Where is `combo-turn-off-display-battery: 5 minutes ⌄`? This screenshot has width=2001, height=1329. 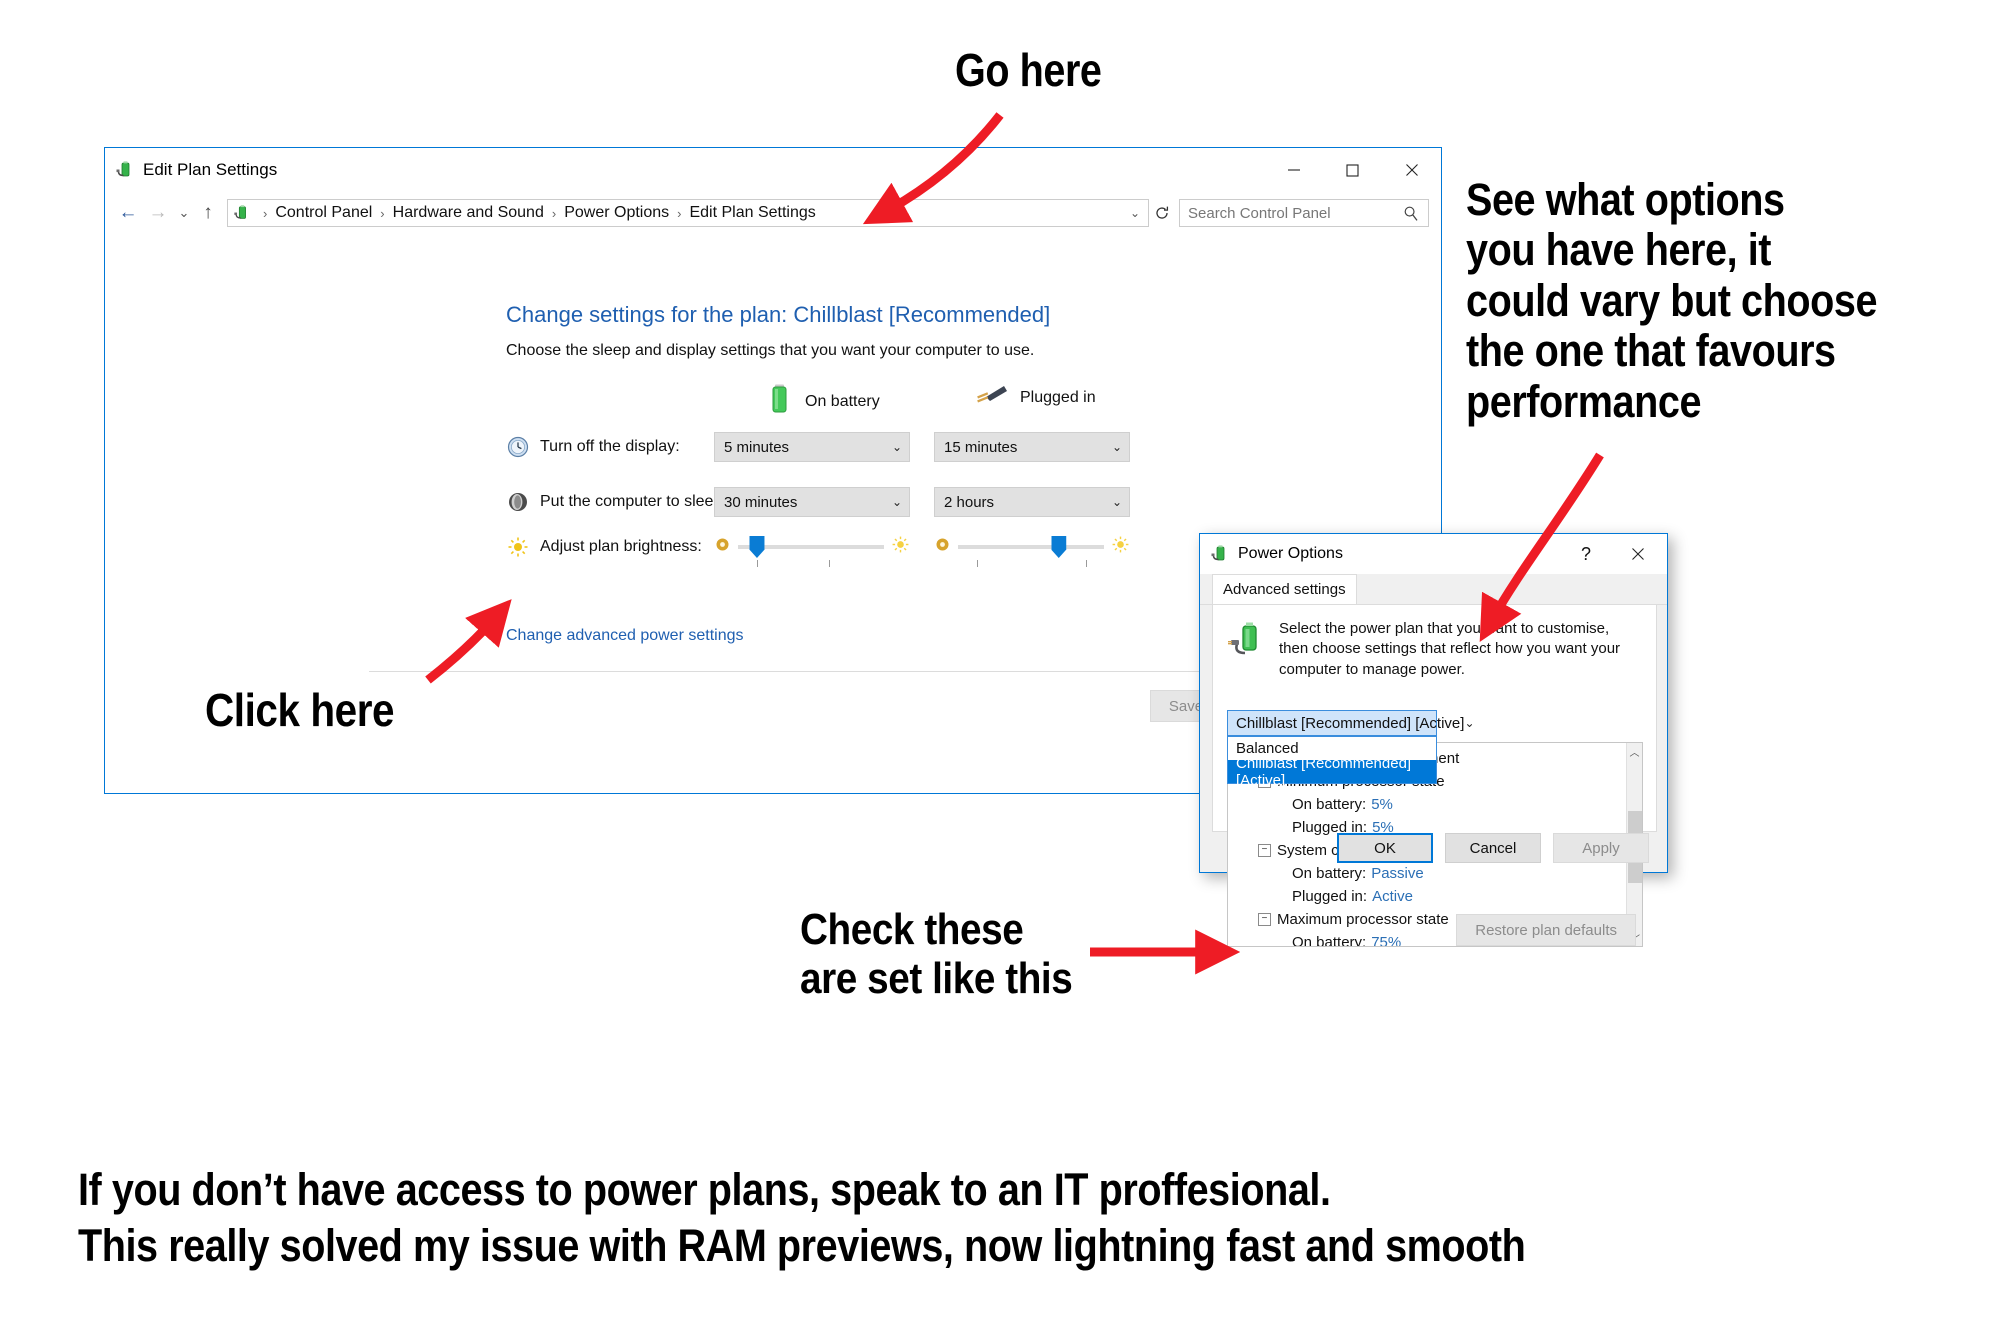 combo-turn-off-display-battery: 5 minutes ⌄ is located at coordinates (812, 447).